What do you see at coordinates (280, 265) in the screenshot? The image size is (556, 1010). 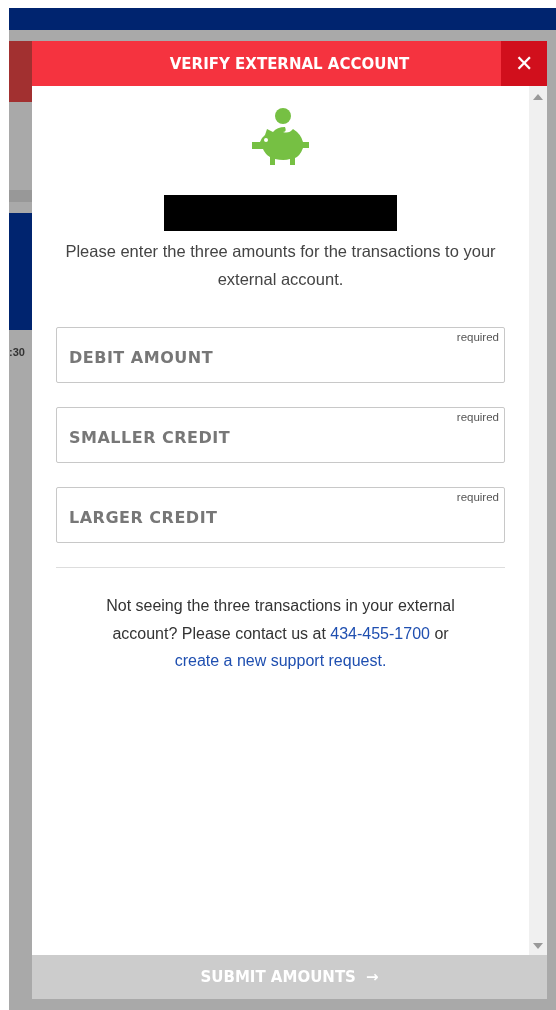 I see `instruction-text: Please enter the three amounts for the transactions to your external account.` at bounding box center [280, 265].